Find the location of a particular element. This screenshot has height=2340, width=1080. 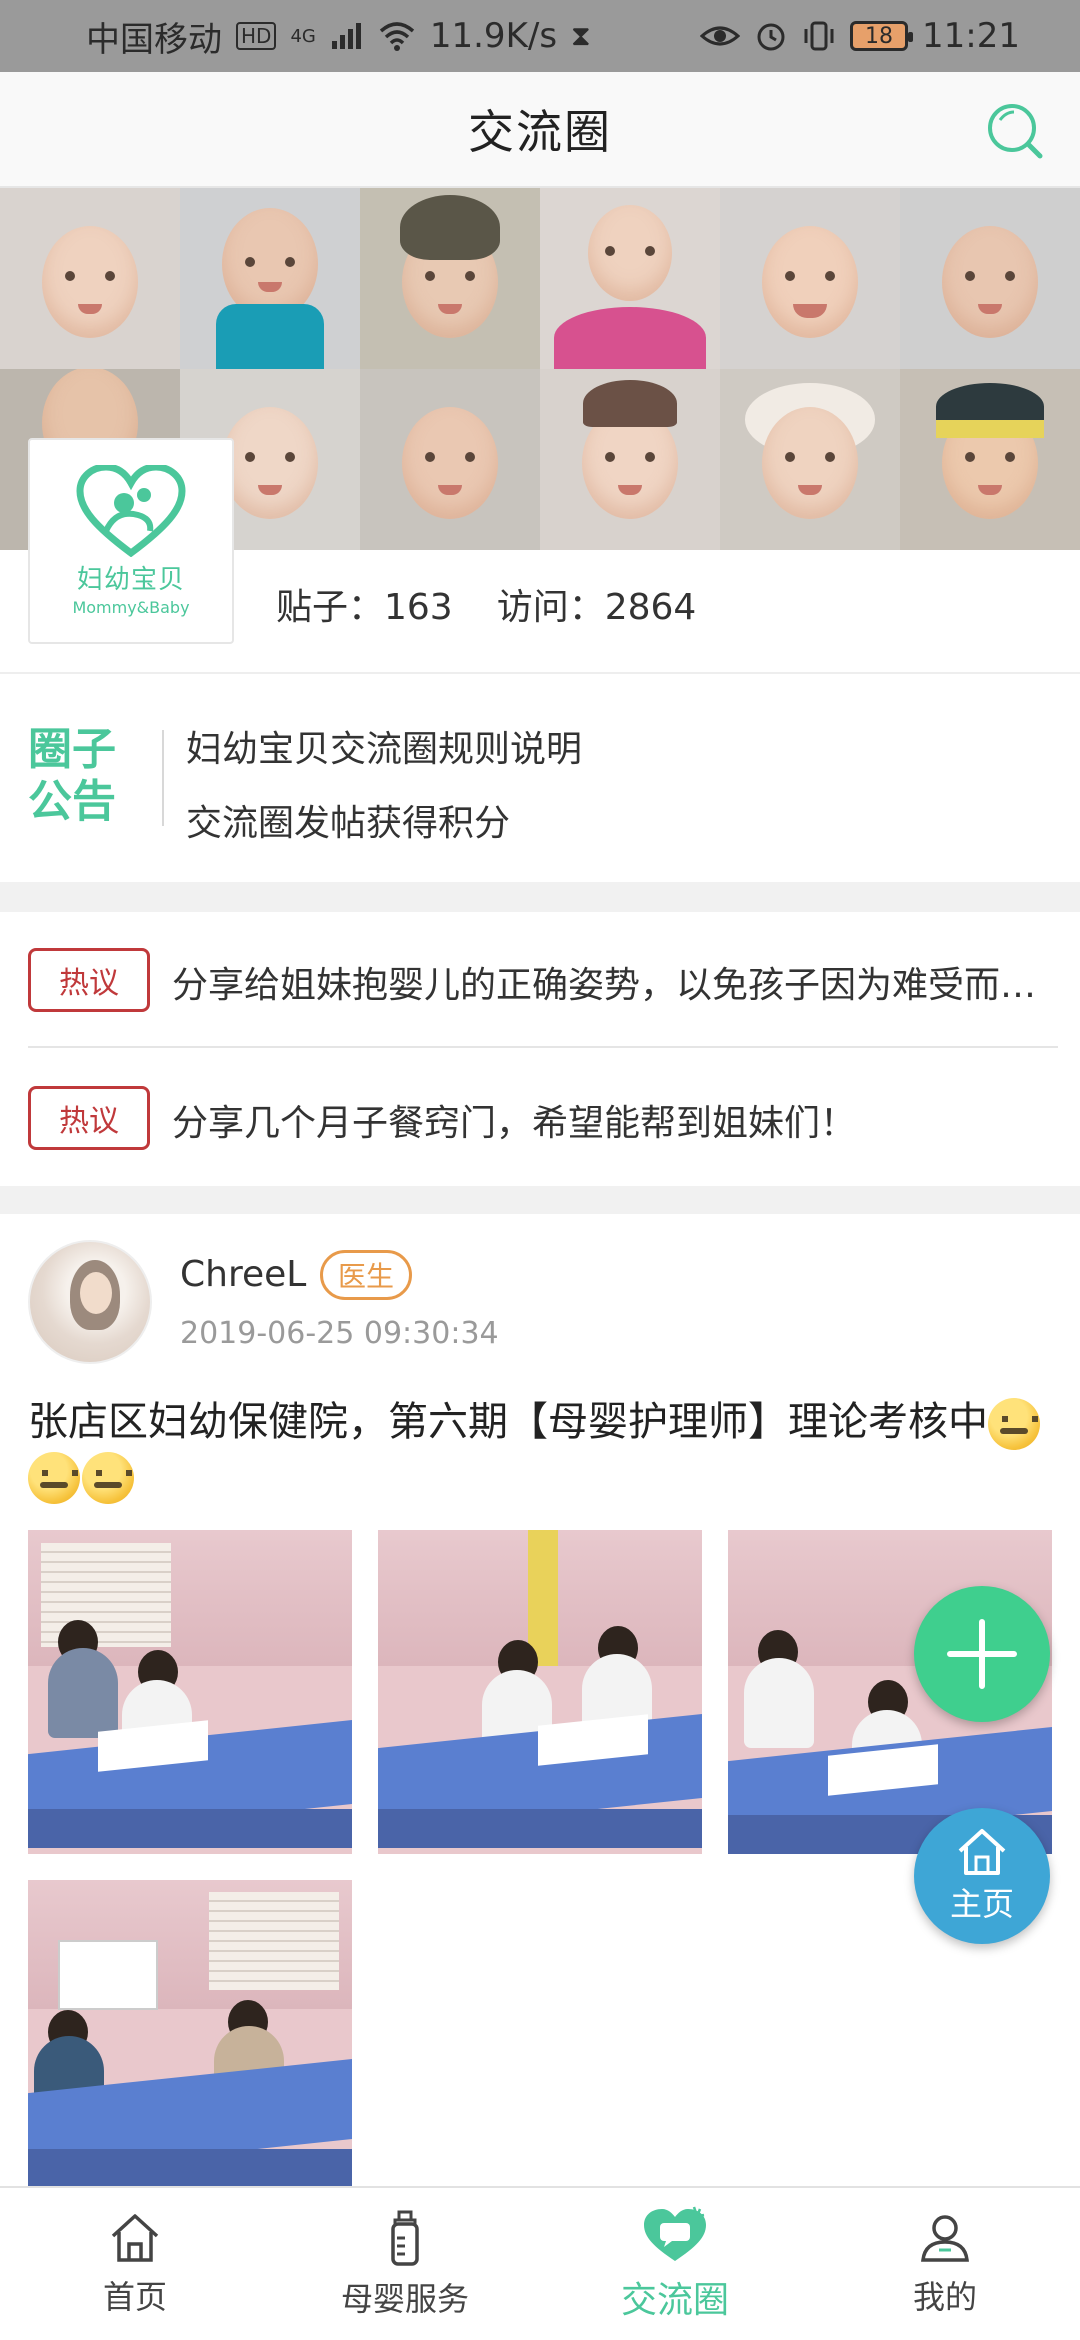

circle-stats: 贴子：163 访问：2864 is located at coordinates (486, 604).